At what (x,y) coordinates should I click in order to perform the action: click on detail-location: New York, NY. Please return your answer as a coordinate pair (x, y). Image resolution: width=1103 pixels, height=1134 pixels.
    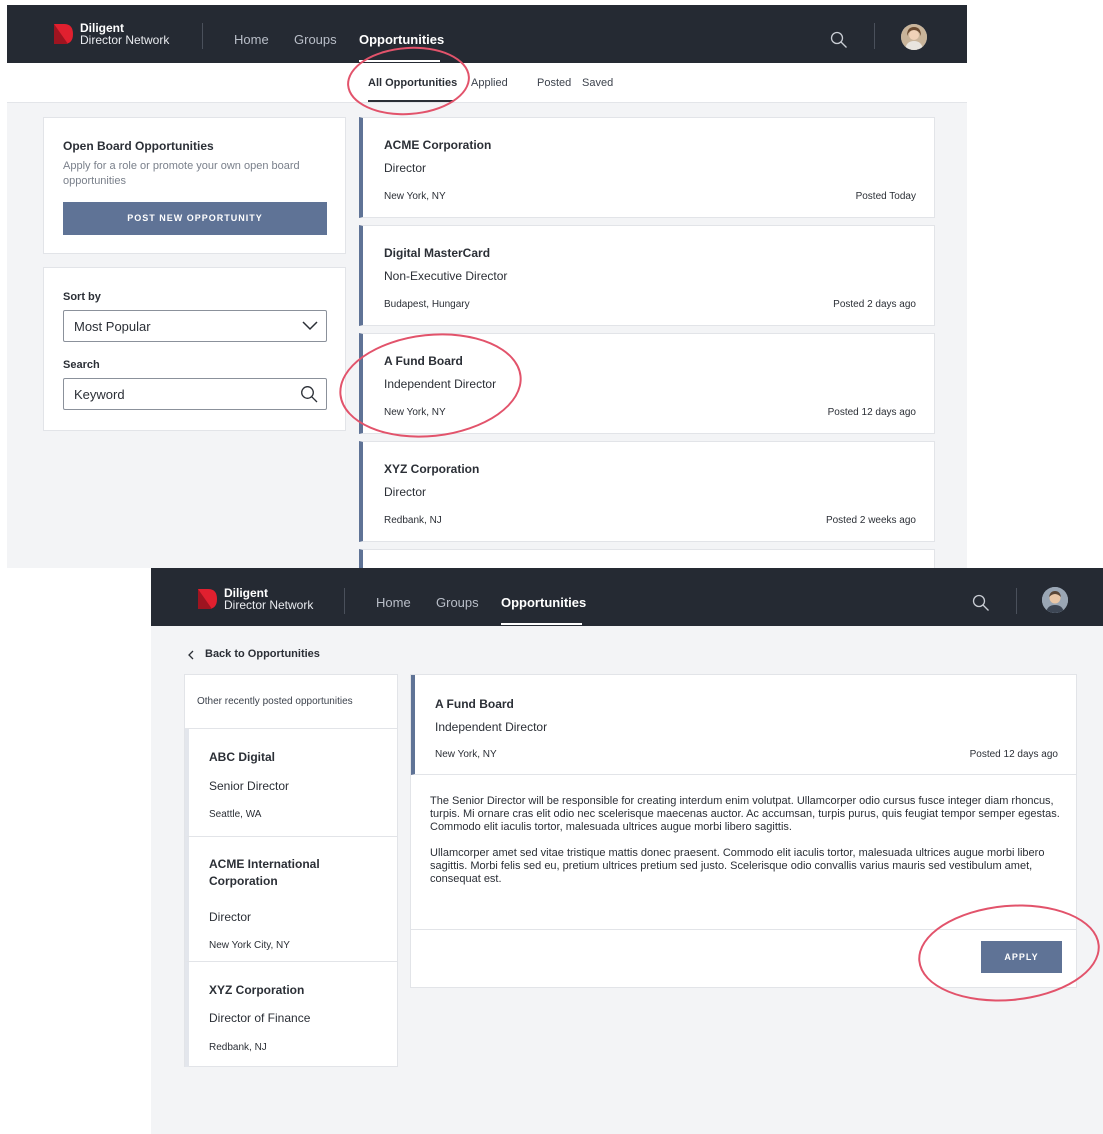
    Looking at the image, I should click on (466, 754).